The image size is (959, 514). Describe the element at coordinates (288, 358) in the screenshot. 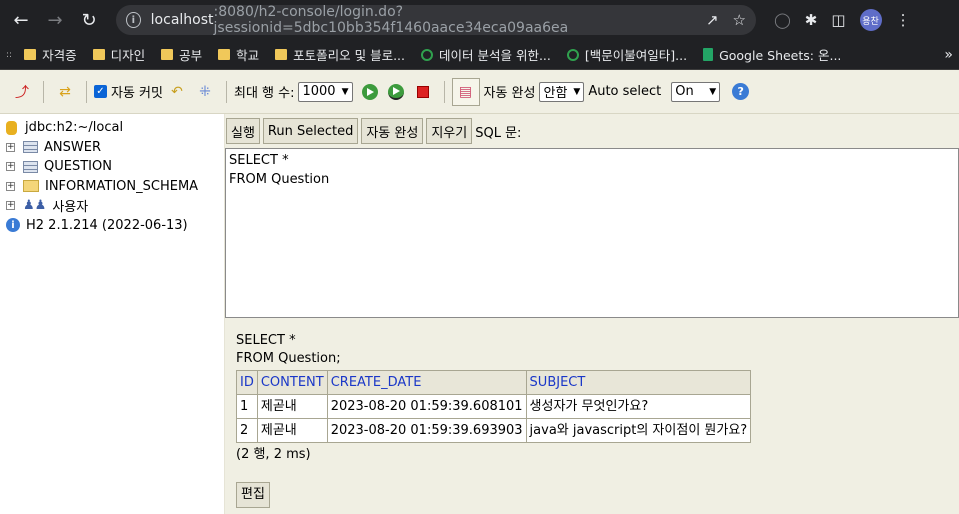

I see `result-query-line: FROM Question;` at that location.